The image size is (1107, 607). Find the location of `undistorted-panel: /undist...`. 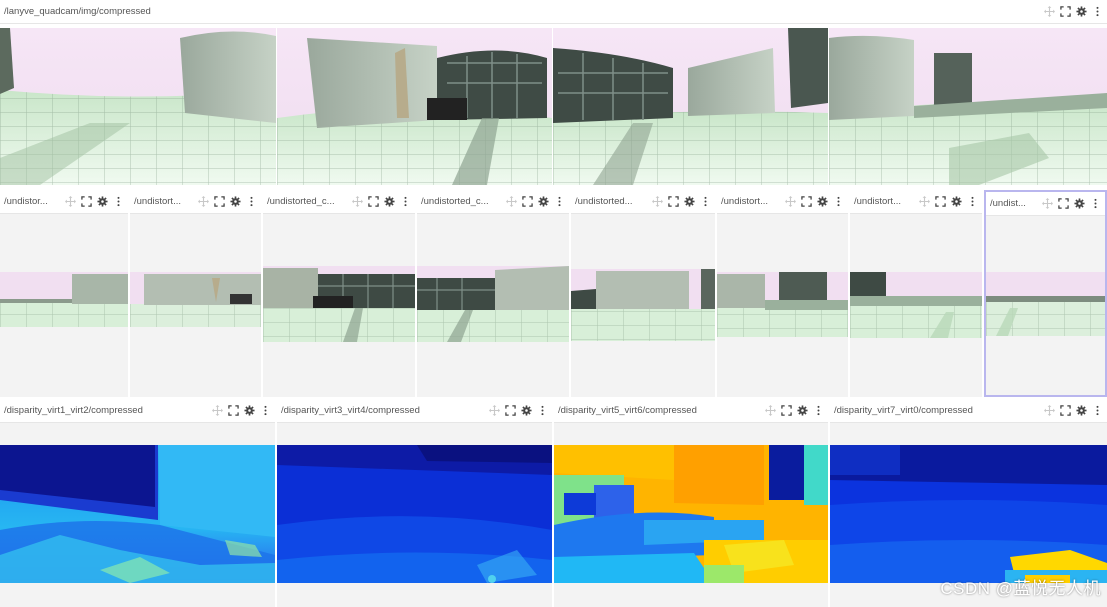

undistorted-panel: /undist... is located at coordinates (1045, 293).